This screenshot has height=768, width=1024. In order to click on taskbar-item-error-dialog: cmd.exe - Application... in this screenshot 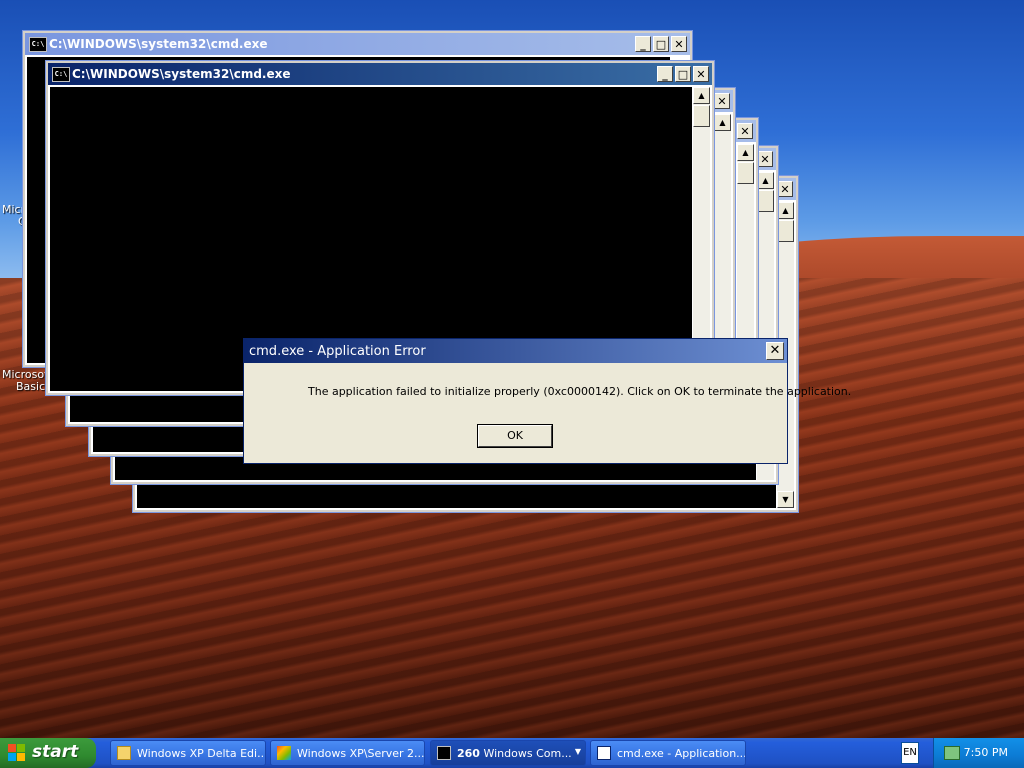, I will do `click(668, 753)`.